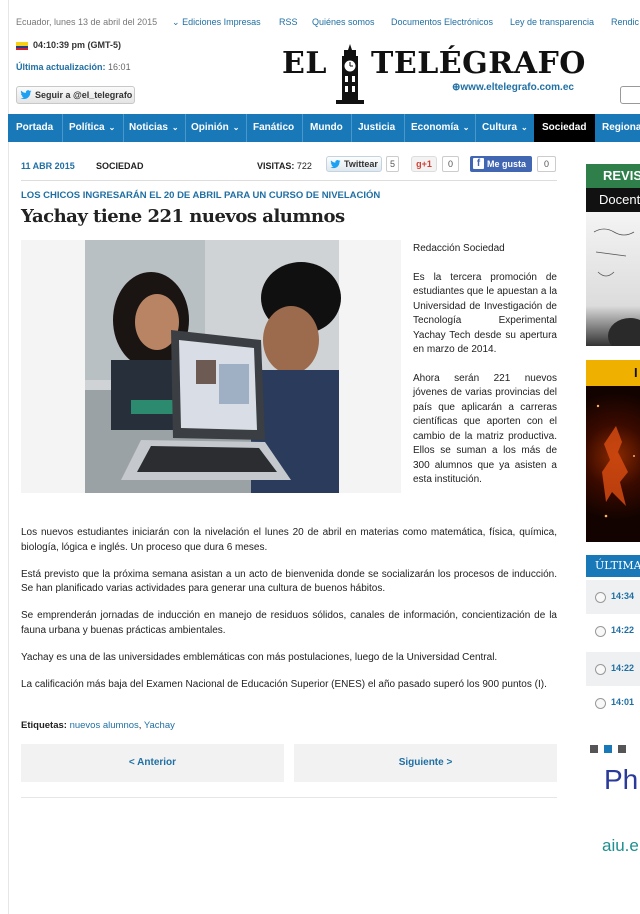 The image size is (640, 914). What do you see at coordinates (392, 164) in the screenshot?
I see `tweet-count: 5` at bounding box center [392, 164].